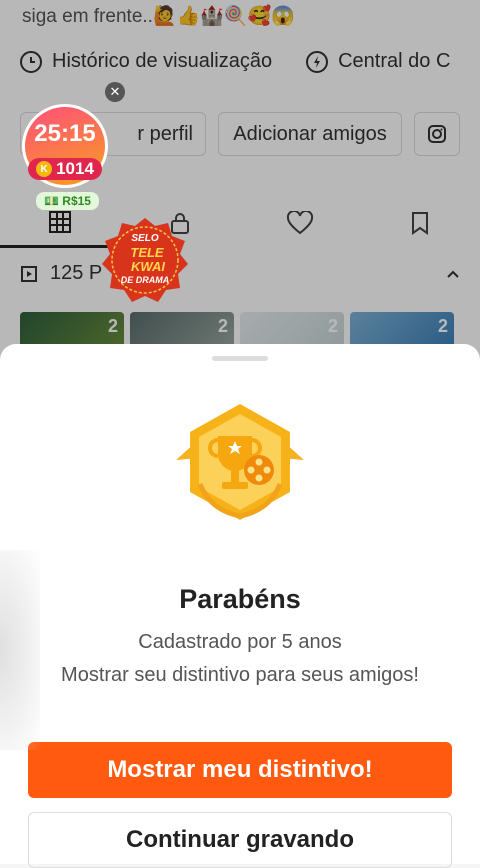 The width and height of the screenshot is (480, 868). Describe the element at coordinates (76, 201) in the screenshot. I see `money-value: R$15` at that location.